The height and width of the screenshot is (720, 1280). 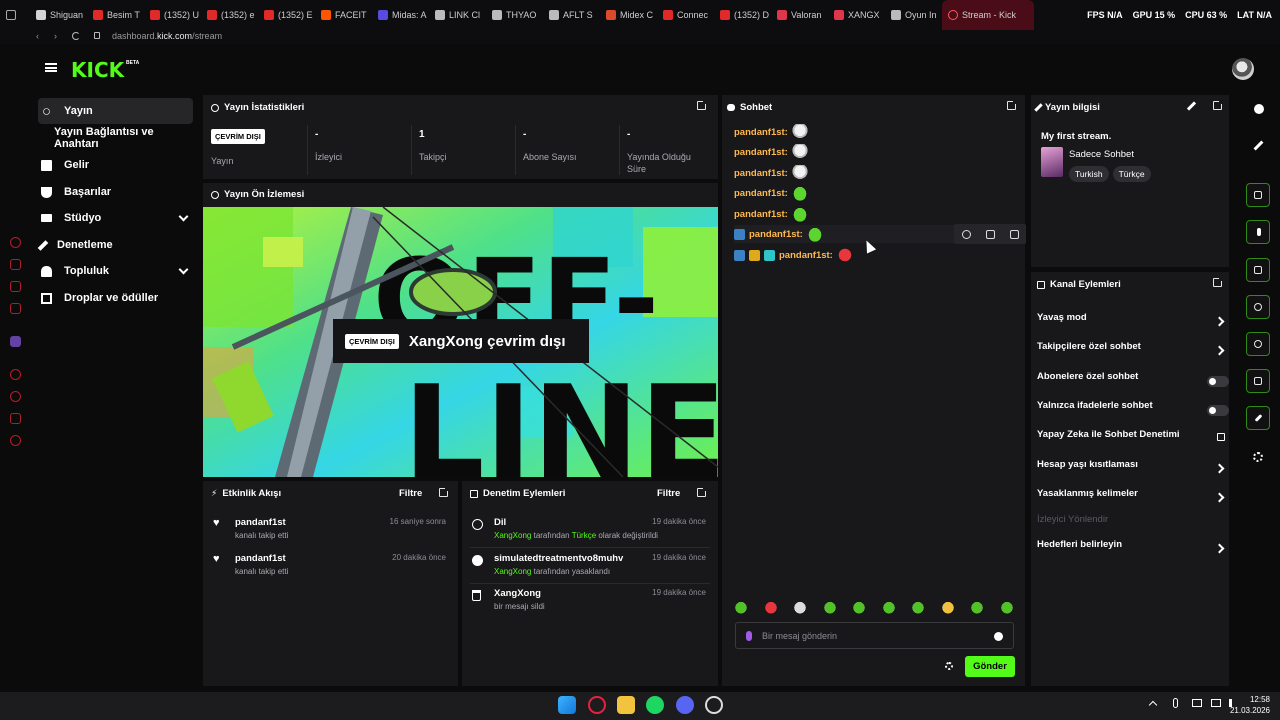 What do you see at coordinates (37, 36) in the screenshot?
I see `back-icon: ‹` at bounding box center [37, 36].